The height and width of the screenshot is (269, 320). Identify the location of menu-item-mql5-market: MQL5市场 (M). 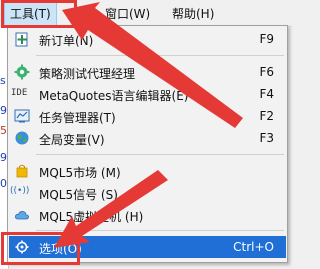
(147, 171).